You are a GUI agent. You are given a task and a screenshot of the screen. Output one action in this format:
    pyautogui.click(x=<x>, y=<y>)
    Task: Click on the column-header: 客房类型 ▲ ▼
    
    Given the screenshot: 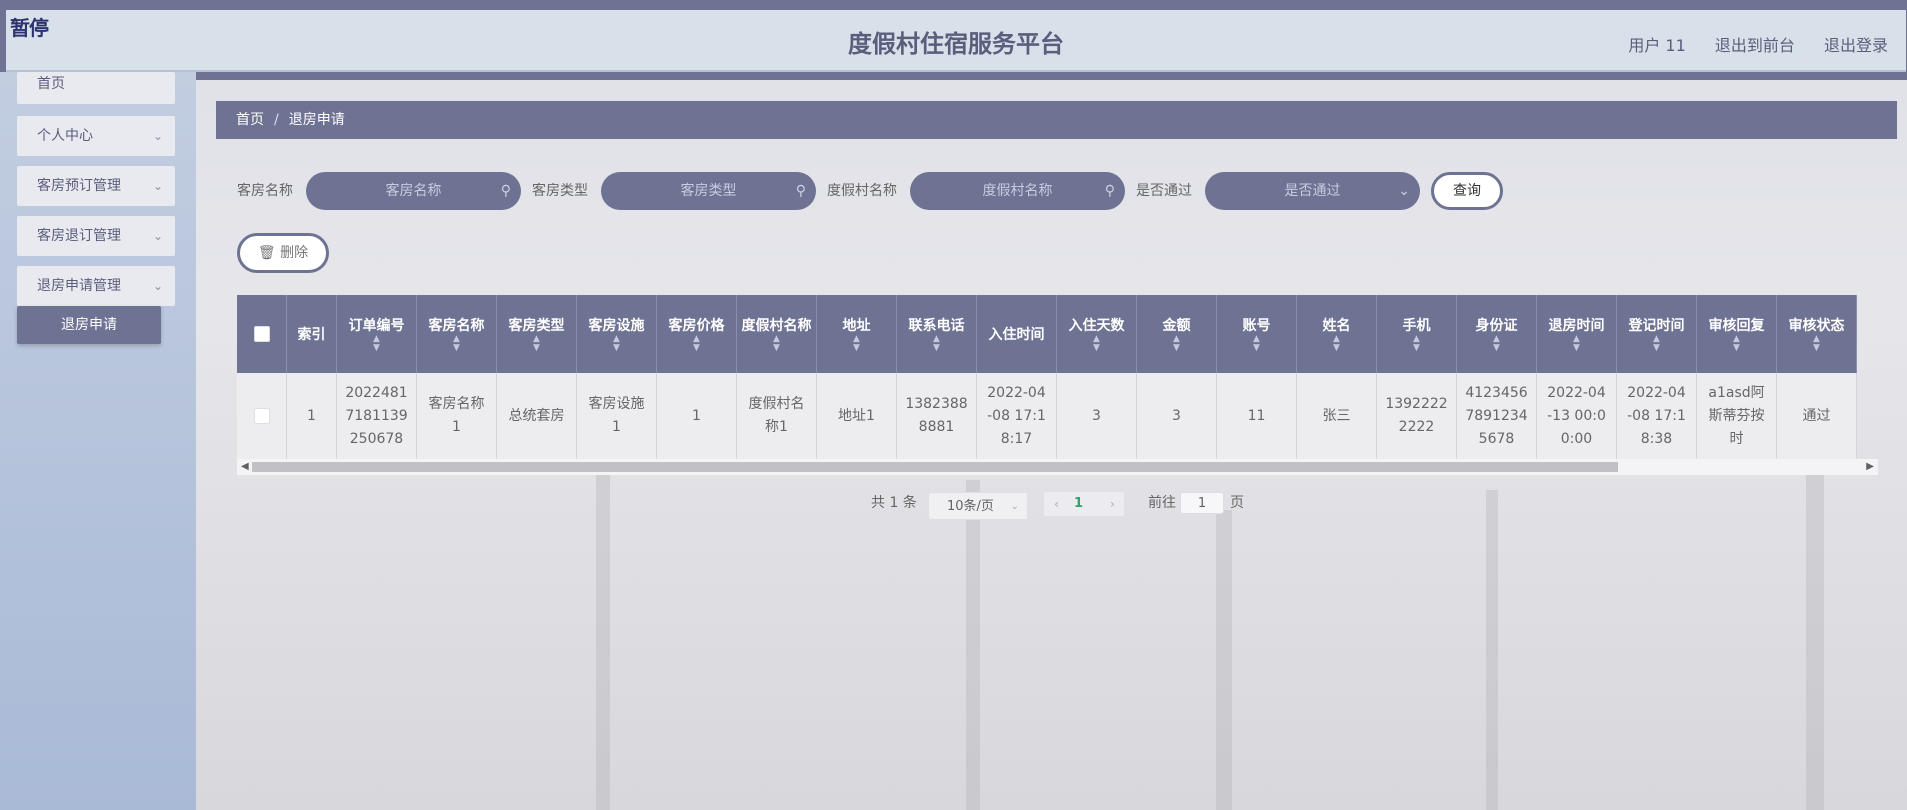 What is the action you would take?
    pyautogui.click(x=537, y=334)
    